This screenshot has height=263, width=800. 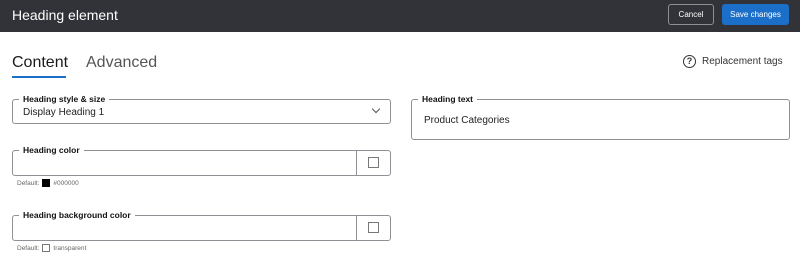 I want to click on replacement-tags-link: ? Replacement tags, so click(x=733, y=61).